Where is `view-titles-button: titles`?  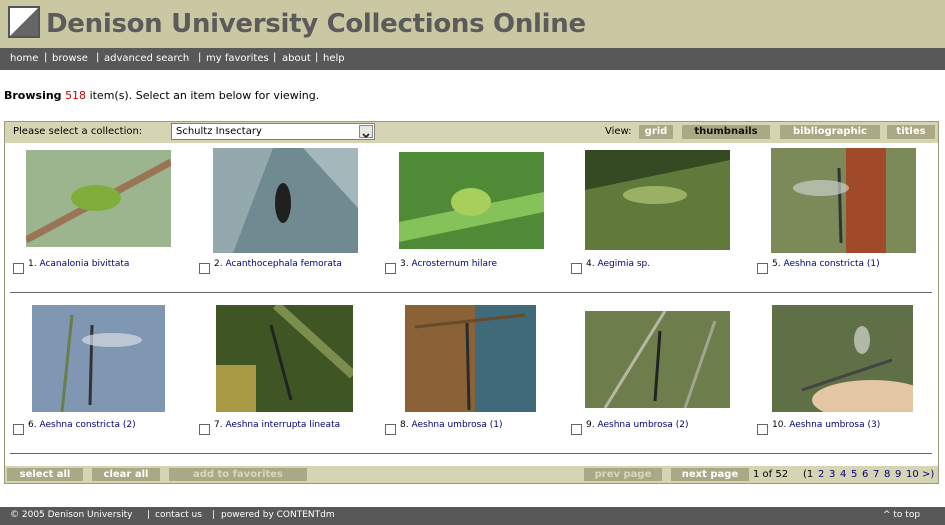
view-titles-button: titles is located at coordinates (911, 132).